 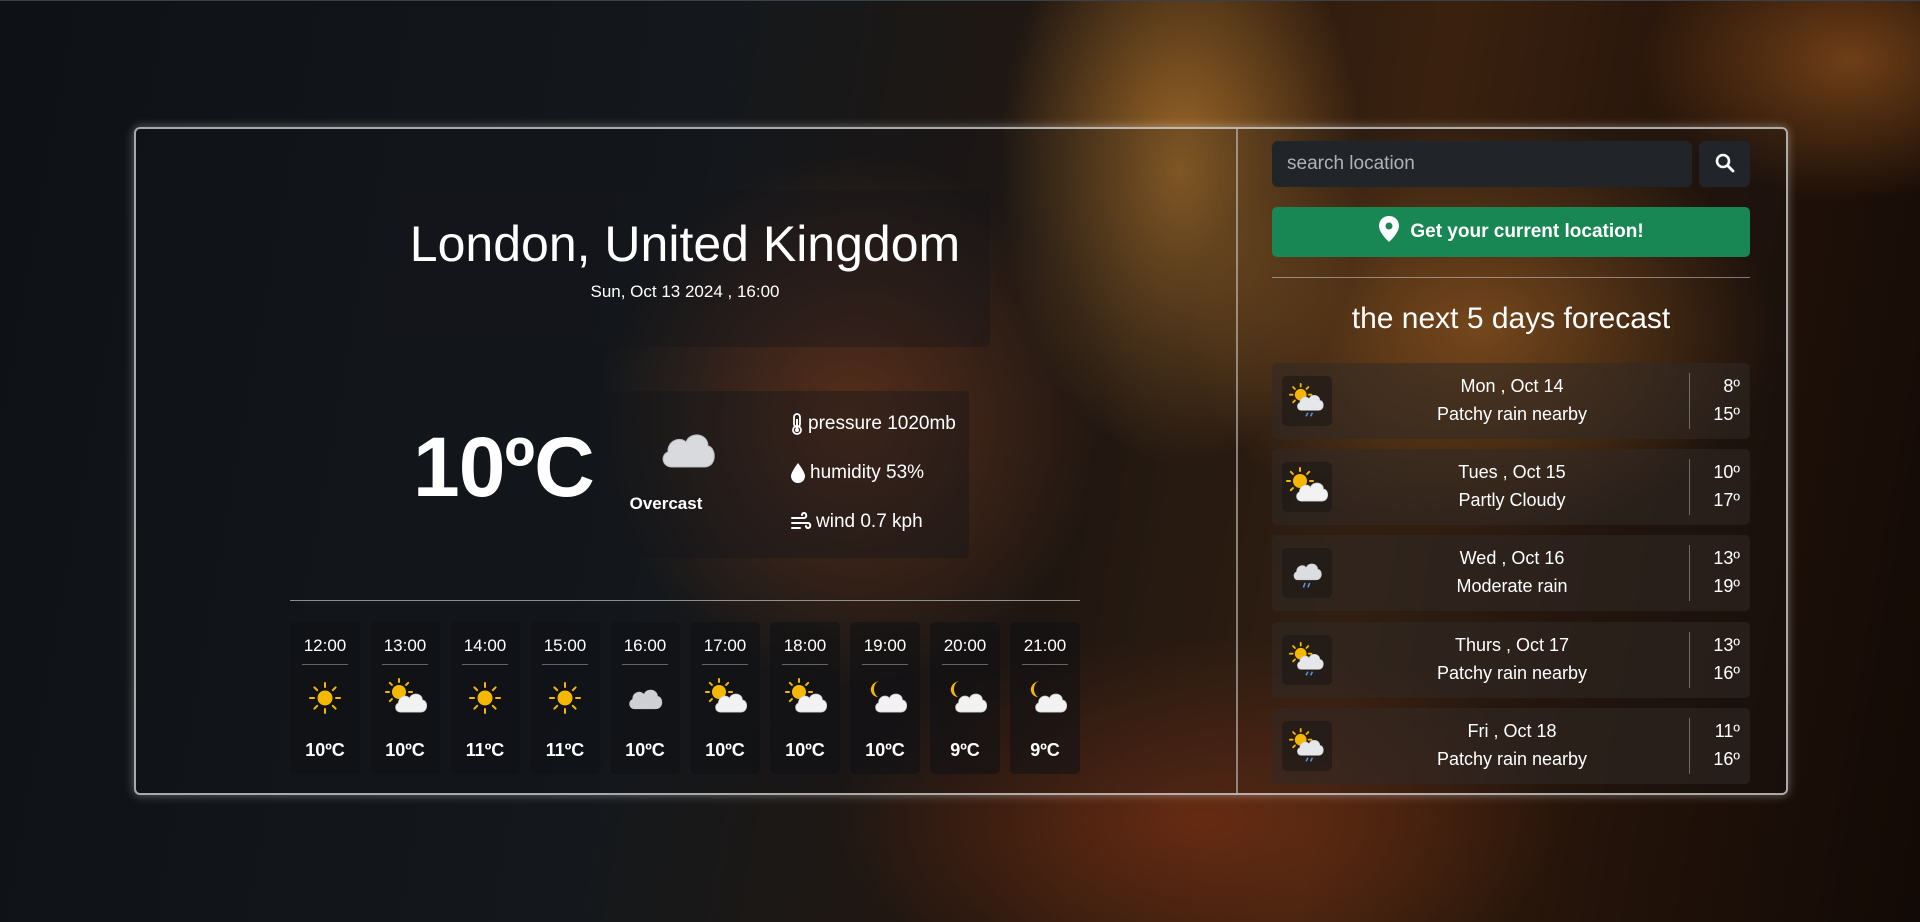 I want to click on hour-time: 14:00, so click(x=485, y=645).